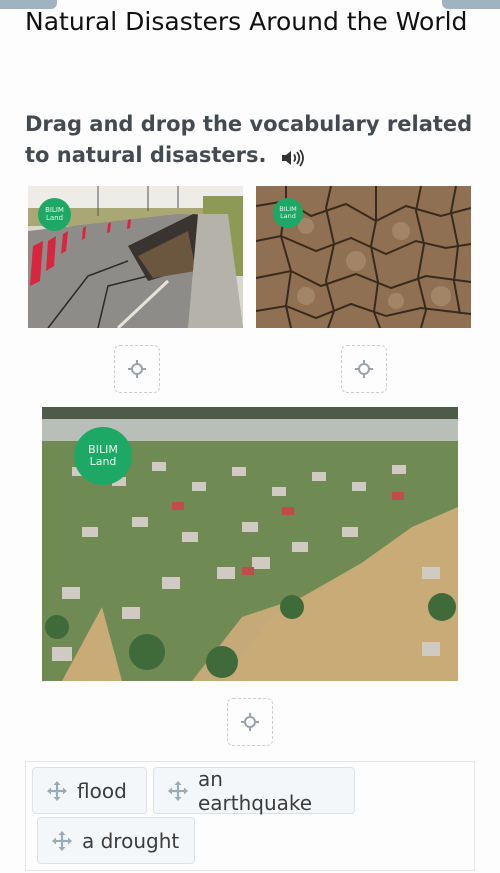 This screenshot has width=500, height=873. I want to click on page-title: Natural Disasters Around the World, so click(246, 21).